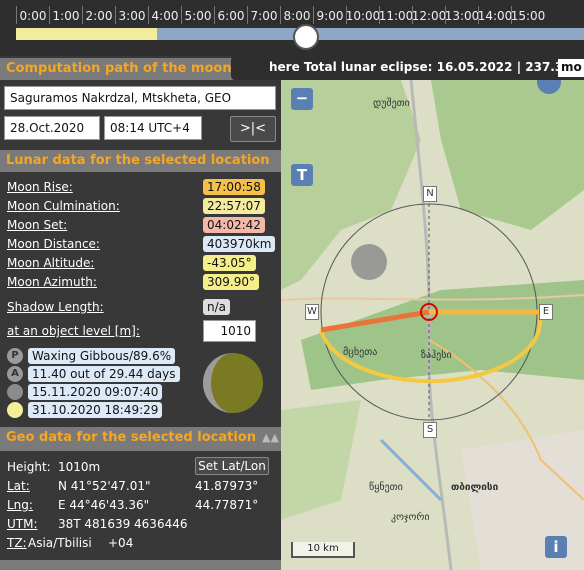 This screenshot has height=570, width=584. Describe the element at coordinates (360, 352) in the screenshot. I see `place-label: მცხეთა` at that location.